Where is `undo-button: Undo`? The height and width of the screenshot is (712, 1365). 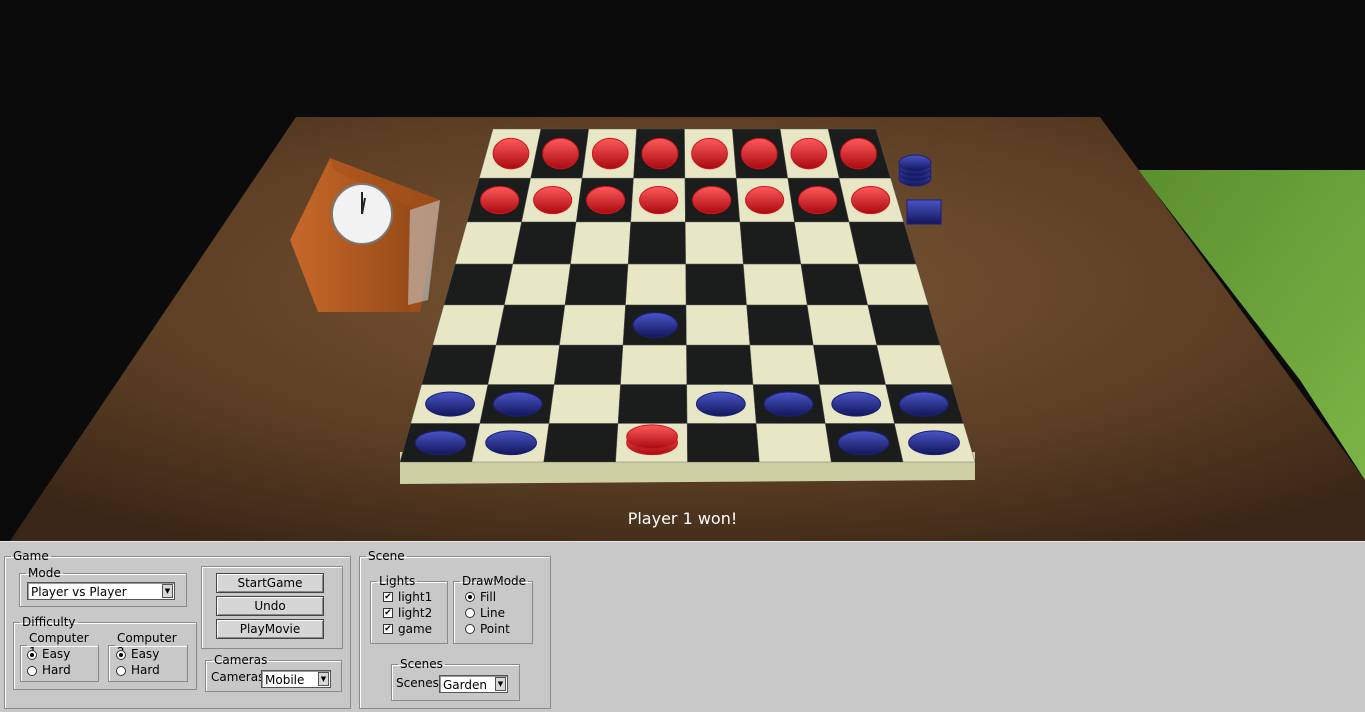 undo-button: Undo is located at coordinates (270, 606).